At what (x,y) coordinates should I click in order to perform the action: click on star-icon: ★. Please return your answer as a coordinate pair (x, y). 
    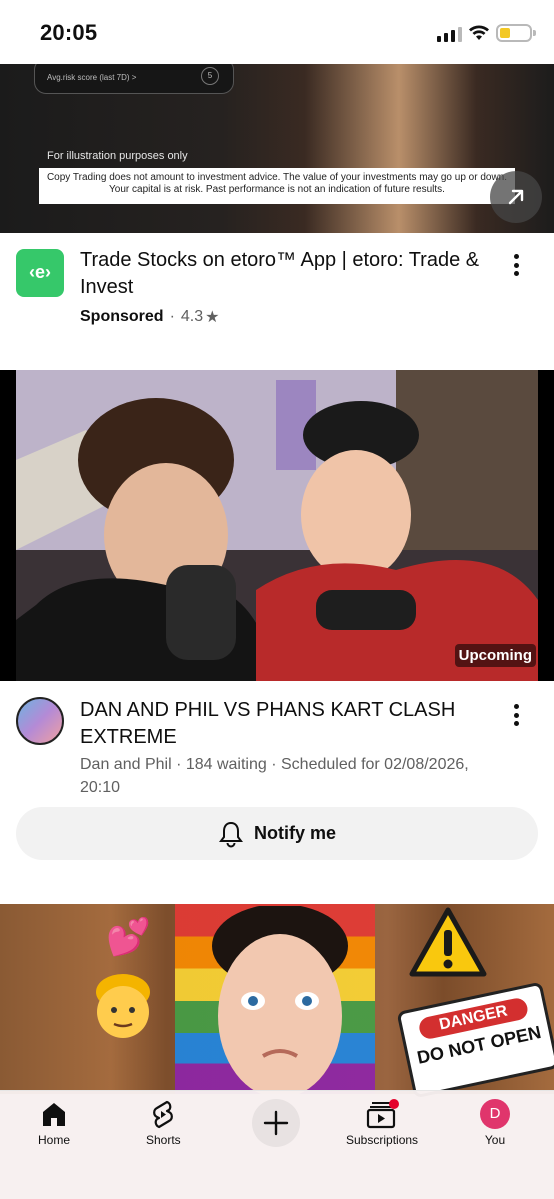
    Looking at the image, I should click on (212, 317).